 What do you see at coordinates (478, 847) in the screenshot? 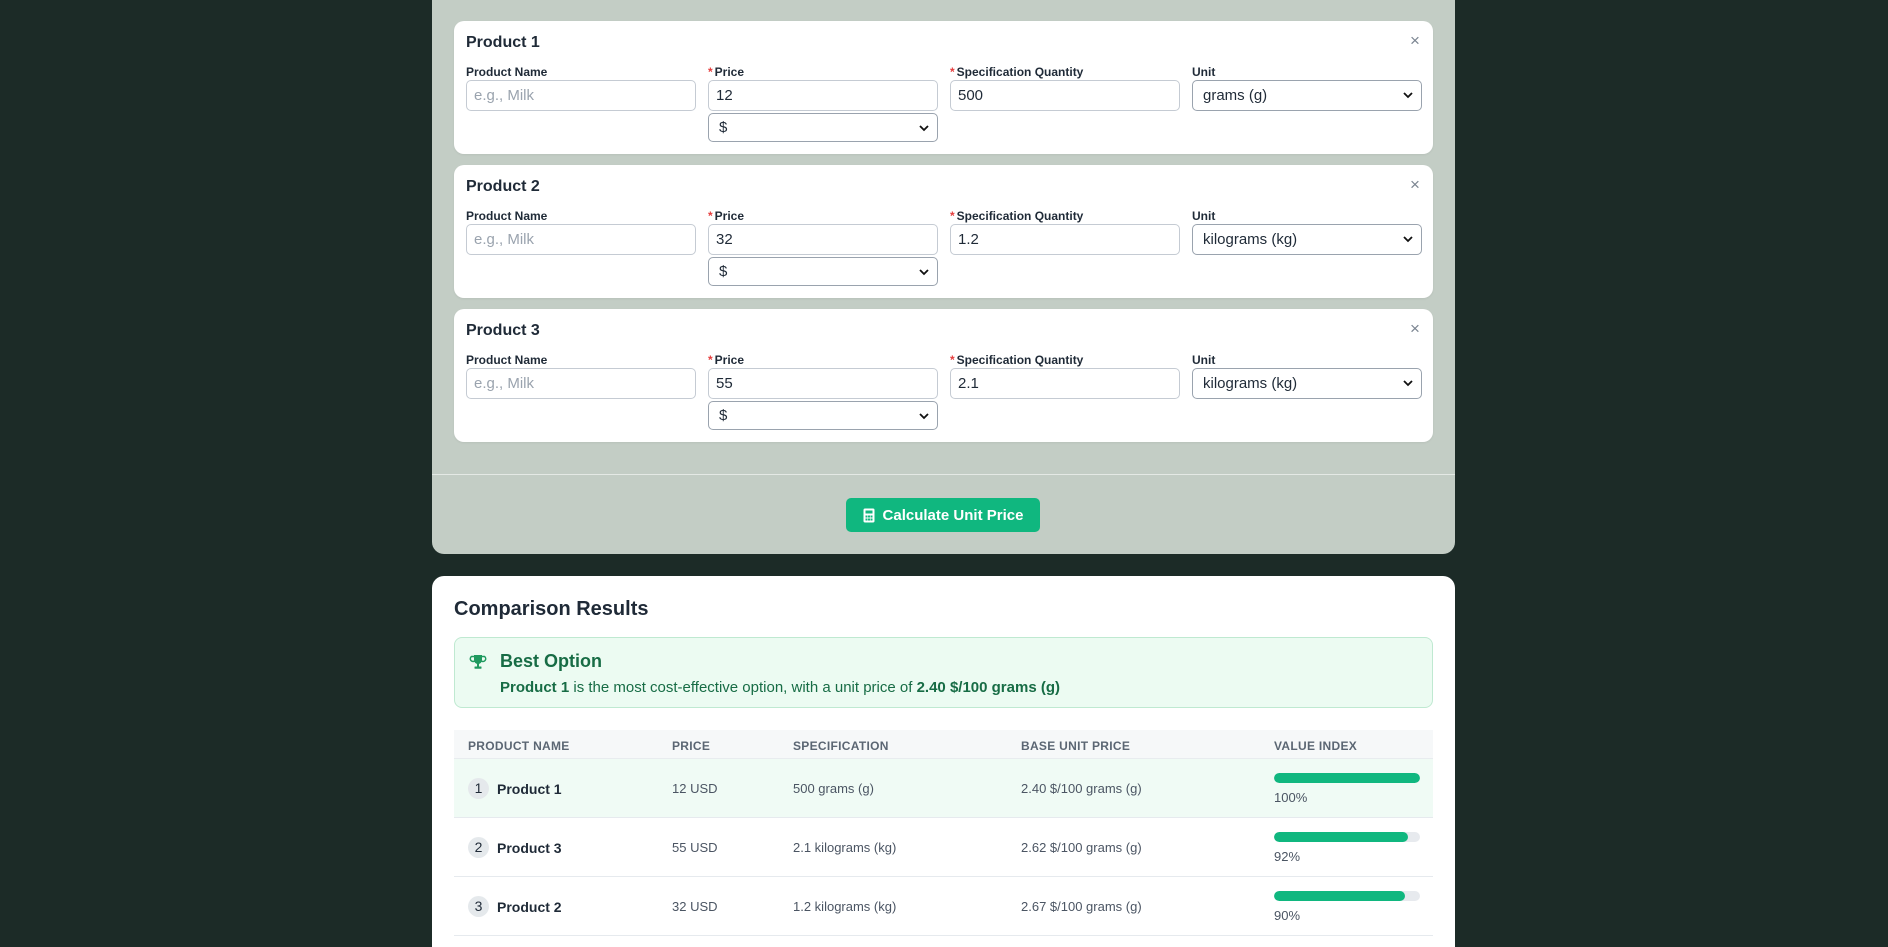
I see `rank-badge: 2` at bounding box center [478, 847].